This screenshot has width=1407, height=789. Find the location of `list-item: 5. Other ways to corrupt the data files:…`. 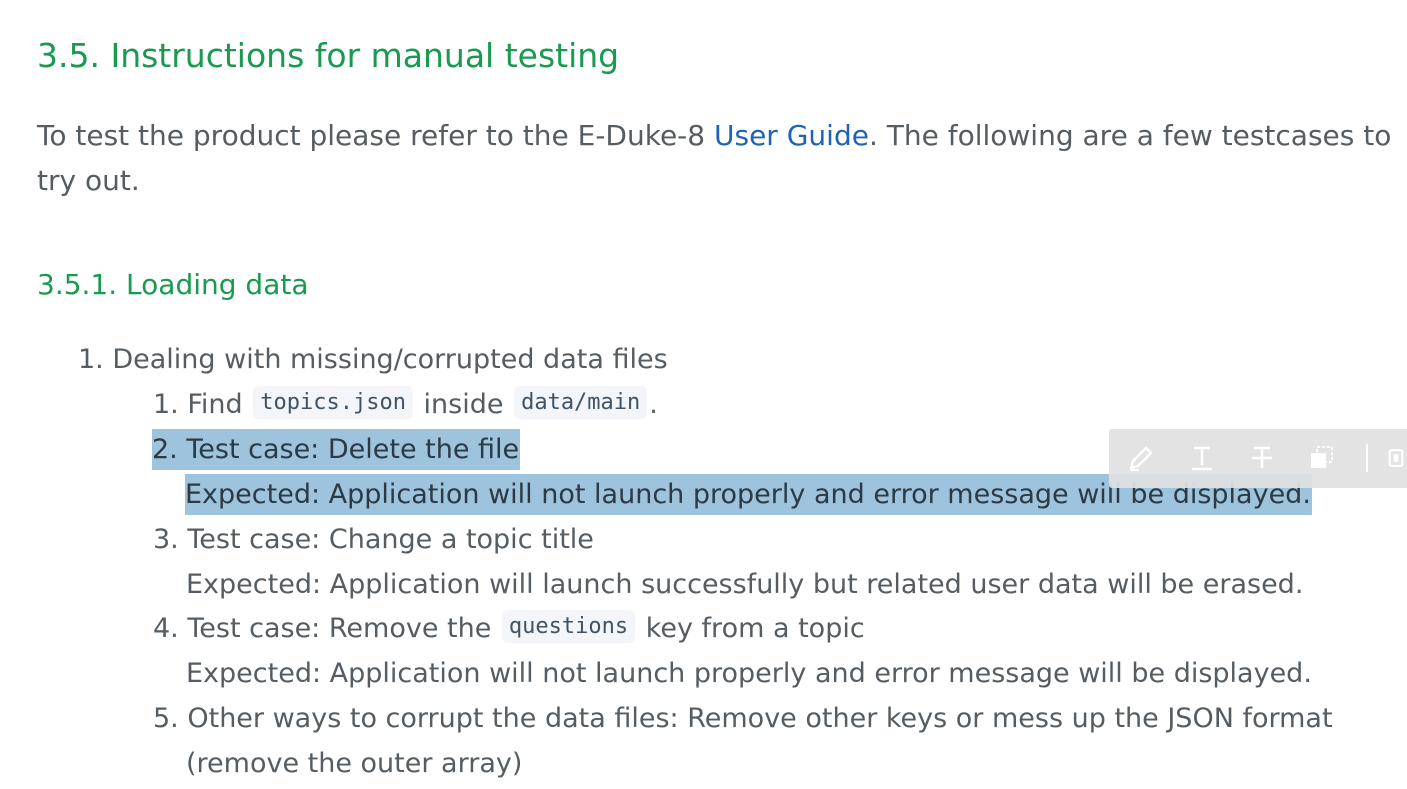

list-item: 5. Other ways to corrupt the data files:… is located at coordinates (743, 718).